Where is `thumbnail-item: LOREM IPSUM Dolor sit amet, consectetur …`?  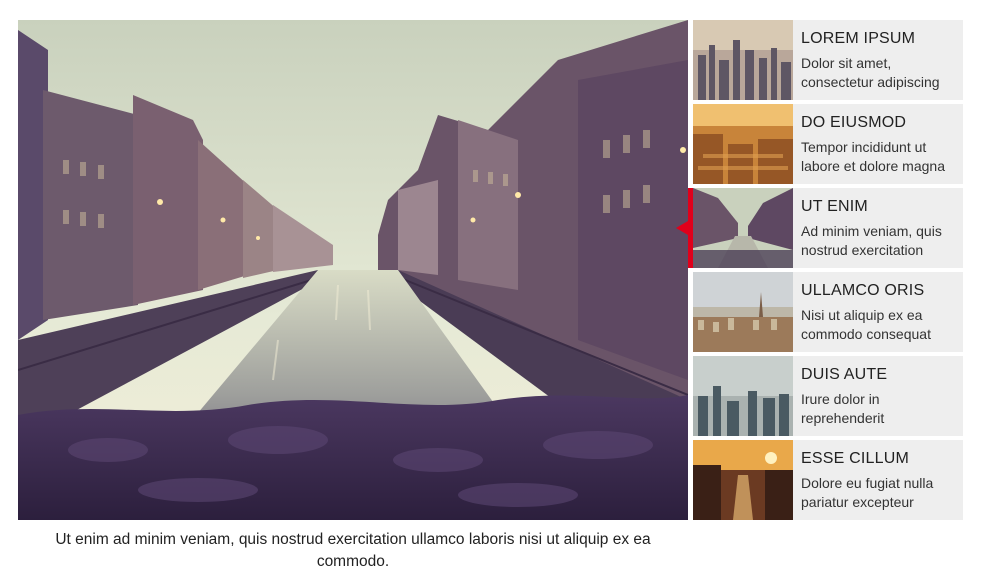 thumbnail-item: LOREM IPSUM Dolor sit amet, consectetur … is located at coordinates (828, 60).